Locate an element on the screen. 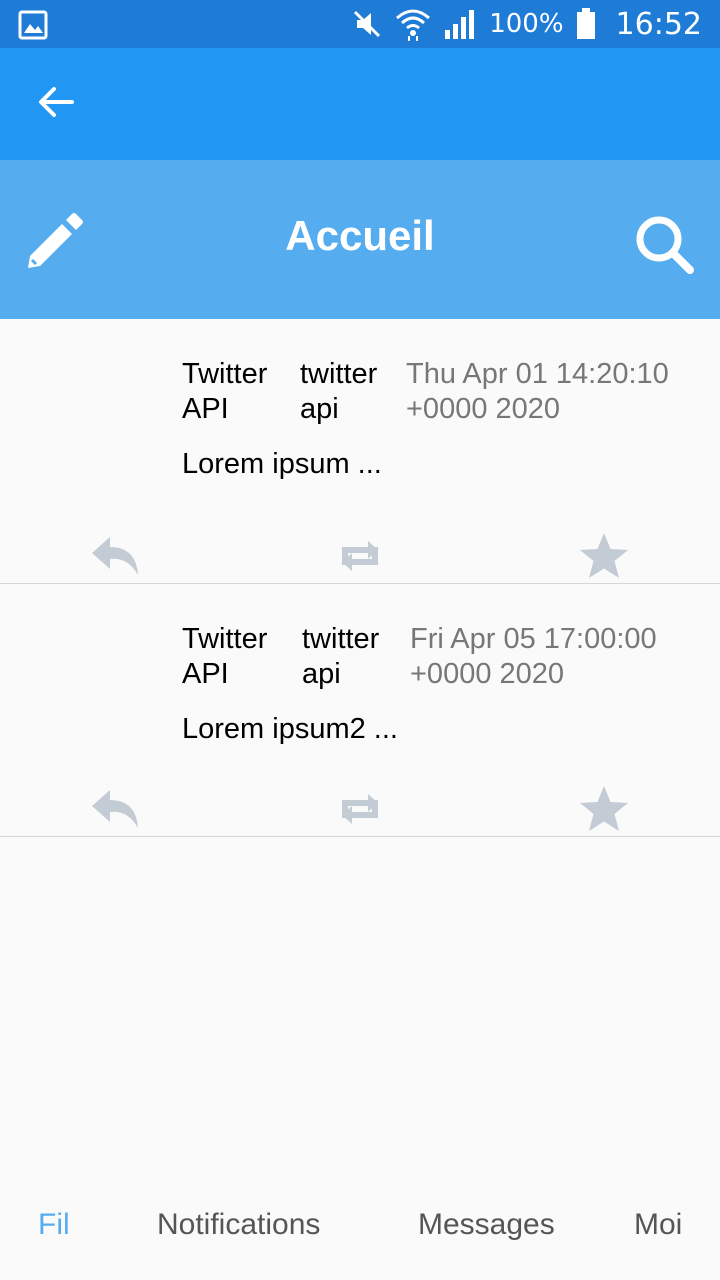  tweet-date: Fri Apr 05 17:00:00 +0000 2020 is located at coordinates (533, 656).